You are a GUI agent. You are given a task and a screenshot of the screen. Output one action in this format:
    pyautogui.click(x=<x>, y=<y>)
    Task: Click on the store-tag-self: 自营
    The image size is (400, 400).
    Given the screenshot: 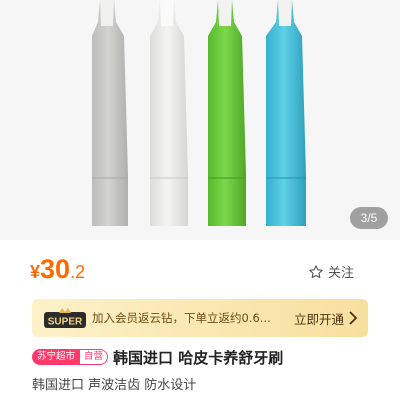 What is the action you would take?
    pyautogui.click(x=94, y=357)
    